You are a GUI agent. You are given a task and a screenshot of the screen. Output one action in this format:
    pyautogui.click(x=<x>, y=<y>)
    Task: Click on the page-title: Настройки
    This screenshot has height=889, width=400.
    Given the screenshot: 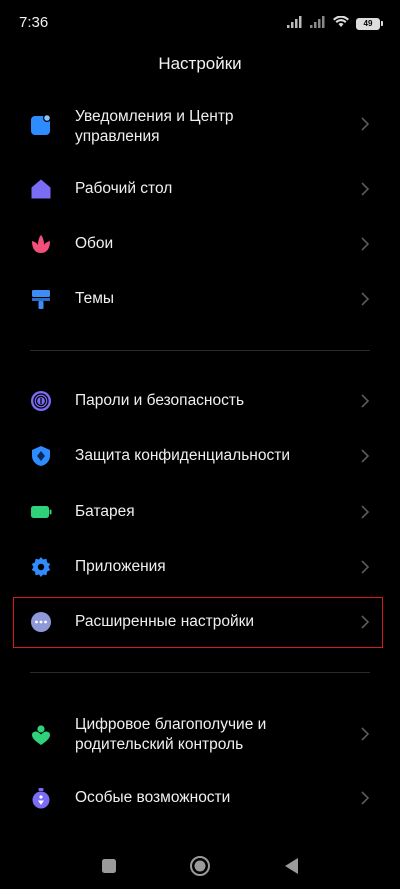 What is the action you would take?
    pyautogui.click(x=200, y=63)
    